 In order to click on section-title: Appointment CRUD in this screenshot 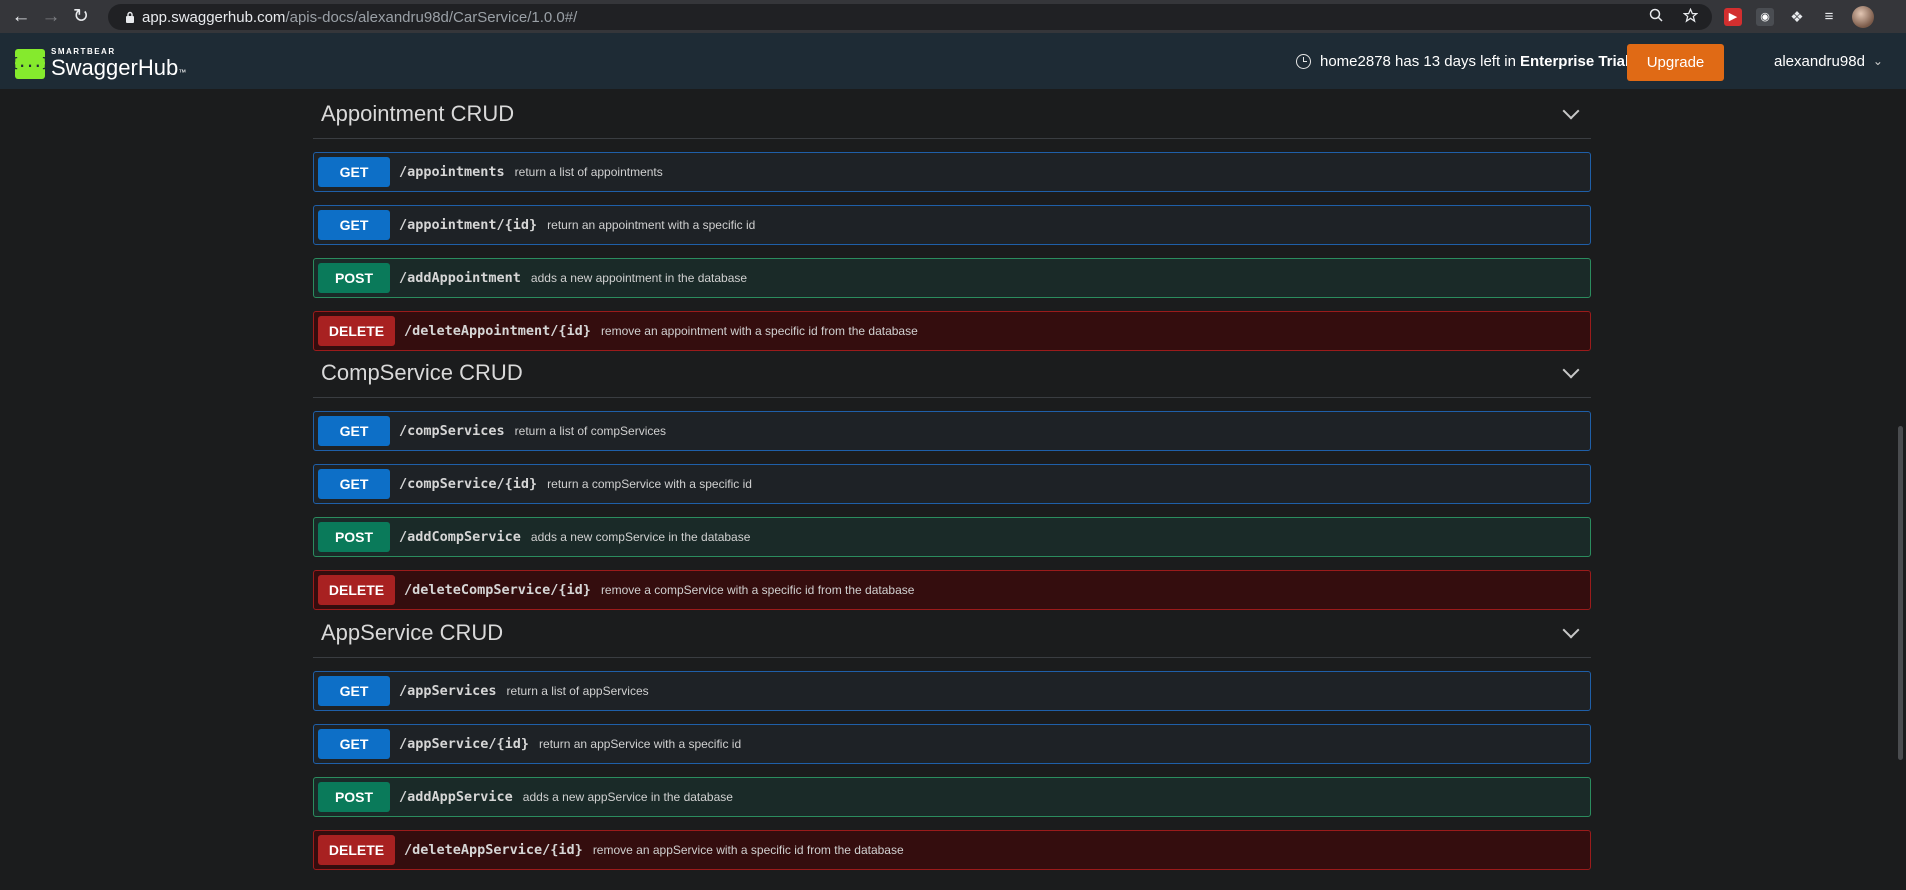, I will do `click(418, 113)`.